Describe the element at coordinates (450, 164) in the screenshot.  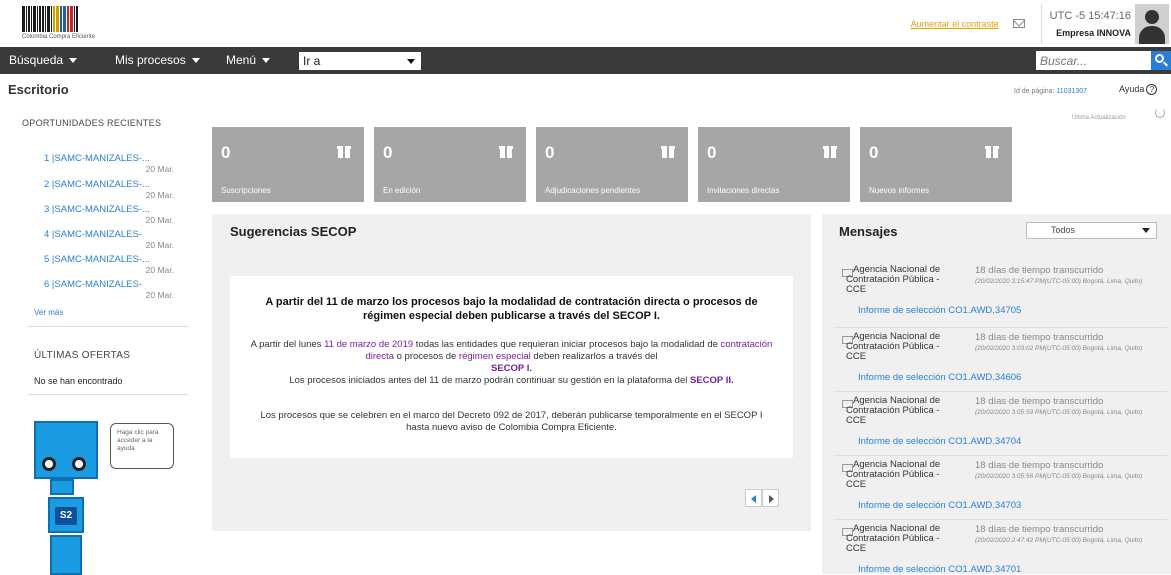
I see `tile-en-edicion: 0 En edición` at that location.